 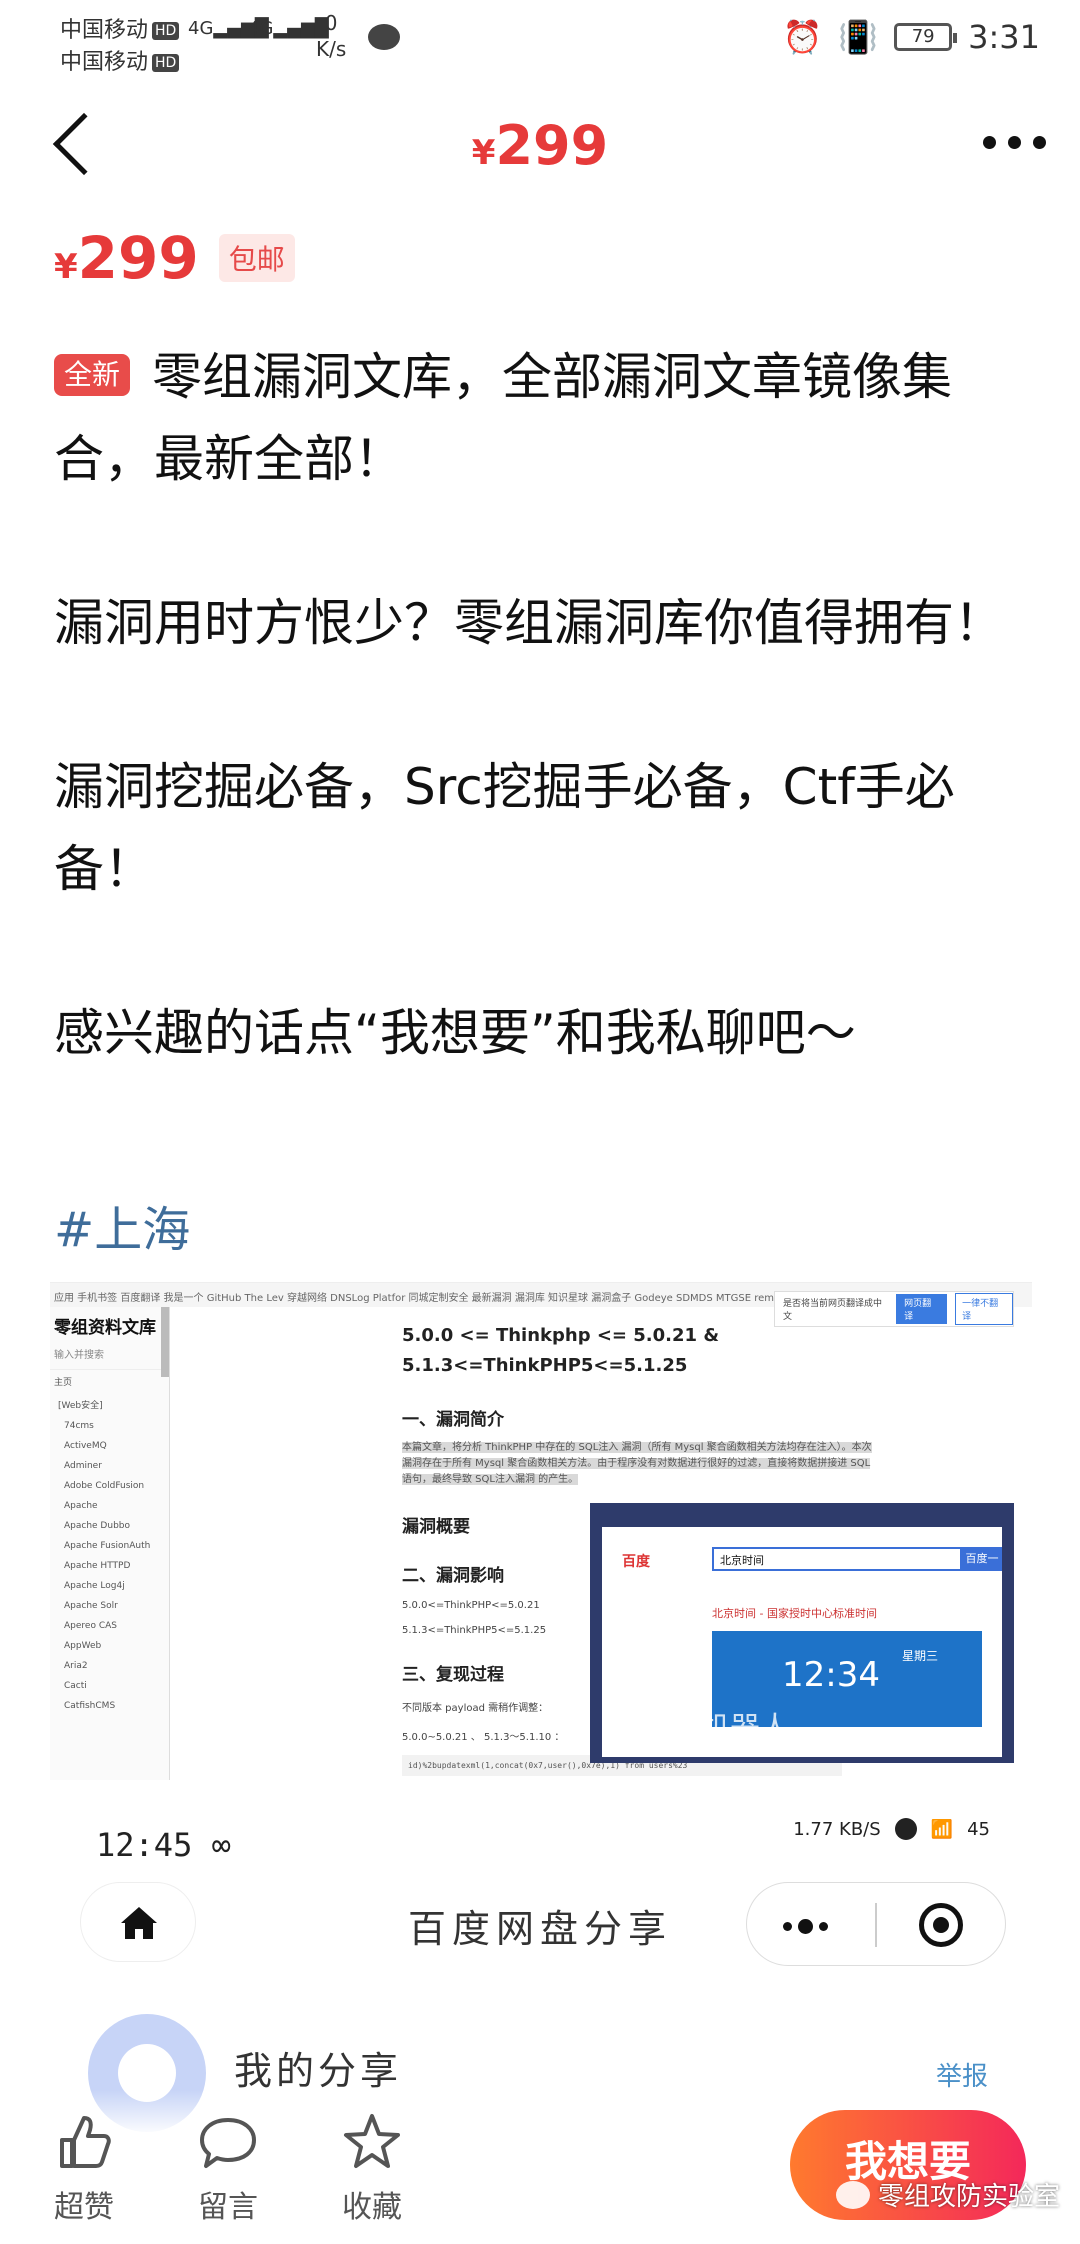 I want to click on article-title-1: 5.0.0 <= Thinkphp <= 5.0.21 &, so click(x=561, y=1335).